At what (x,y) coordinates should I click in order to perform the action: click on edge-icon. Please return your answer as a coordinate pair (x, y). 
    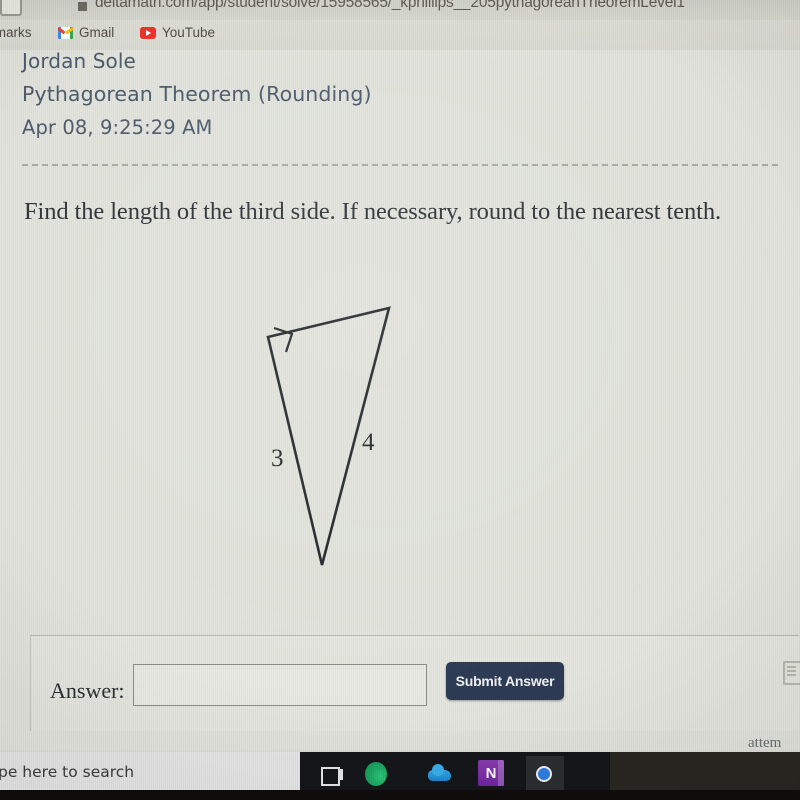
    Looking at the image, I should click on (387, 775).